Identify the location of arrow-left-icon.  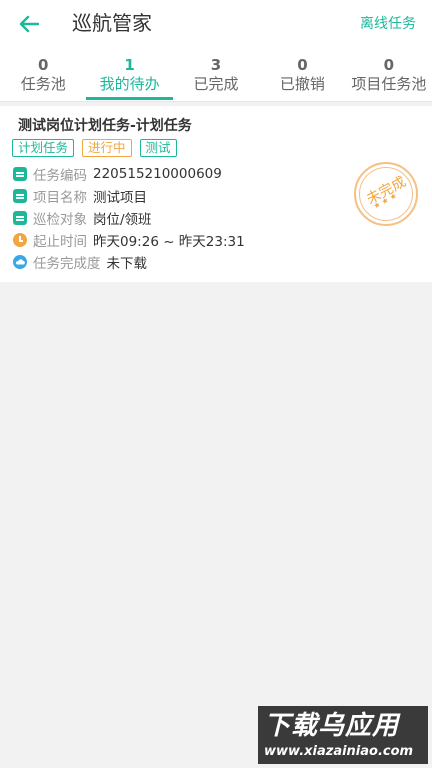
(29, 24).